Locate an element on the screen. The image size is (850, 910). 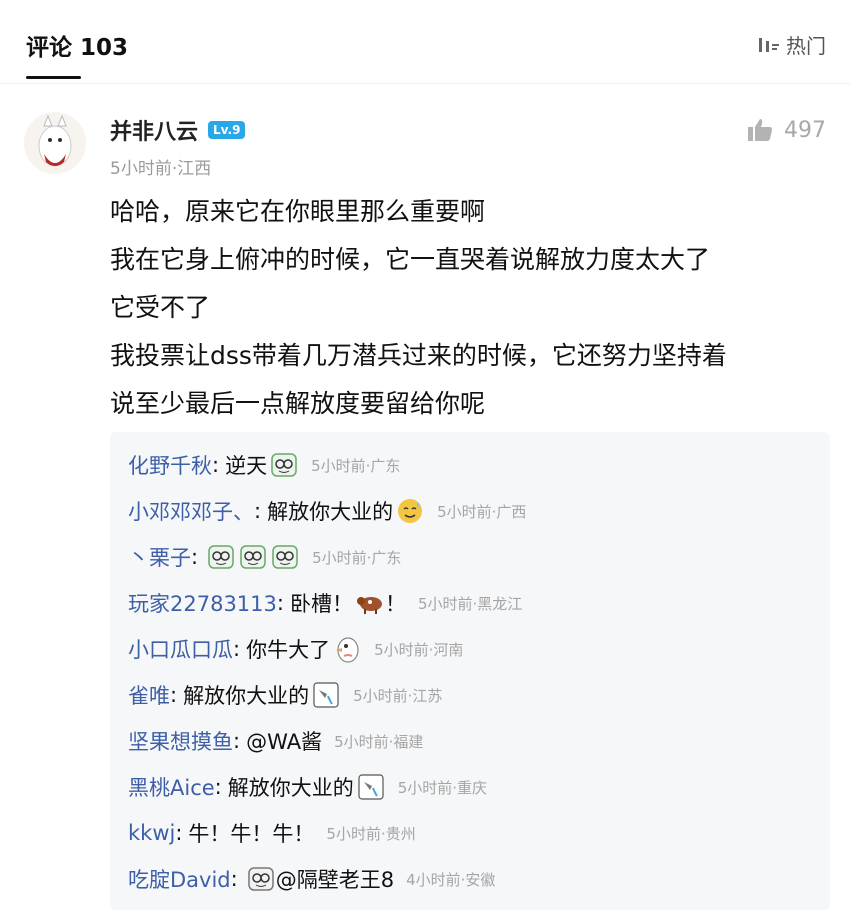
reply-item: 雀唯: 解放你大业的 5小时前·江苏 is located at coordinates (285, 695).